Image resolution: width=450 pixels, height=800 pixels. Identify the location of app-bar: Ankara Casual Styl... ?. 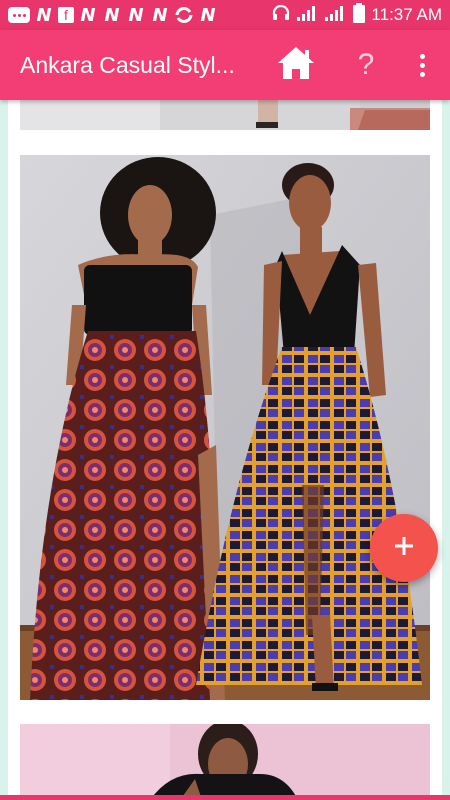
(225, 65).